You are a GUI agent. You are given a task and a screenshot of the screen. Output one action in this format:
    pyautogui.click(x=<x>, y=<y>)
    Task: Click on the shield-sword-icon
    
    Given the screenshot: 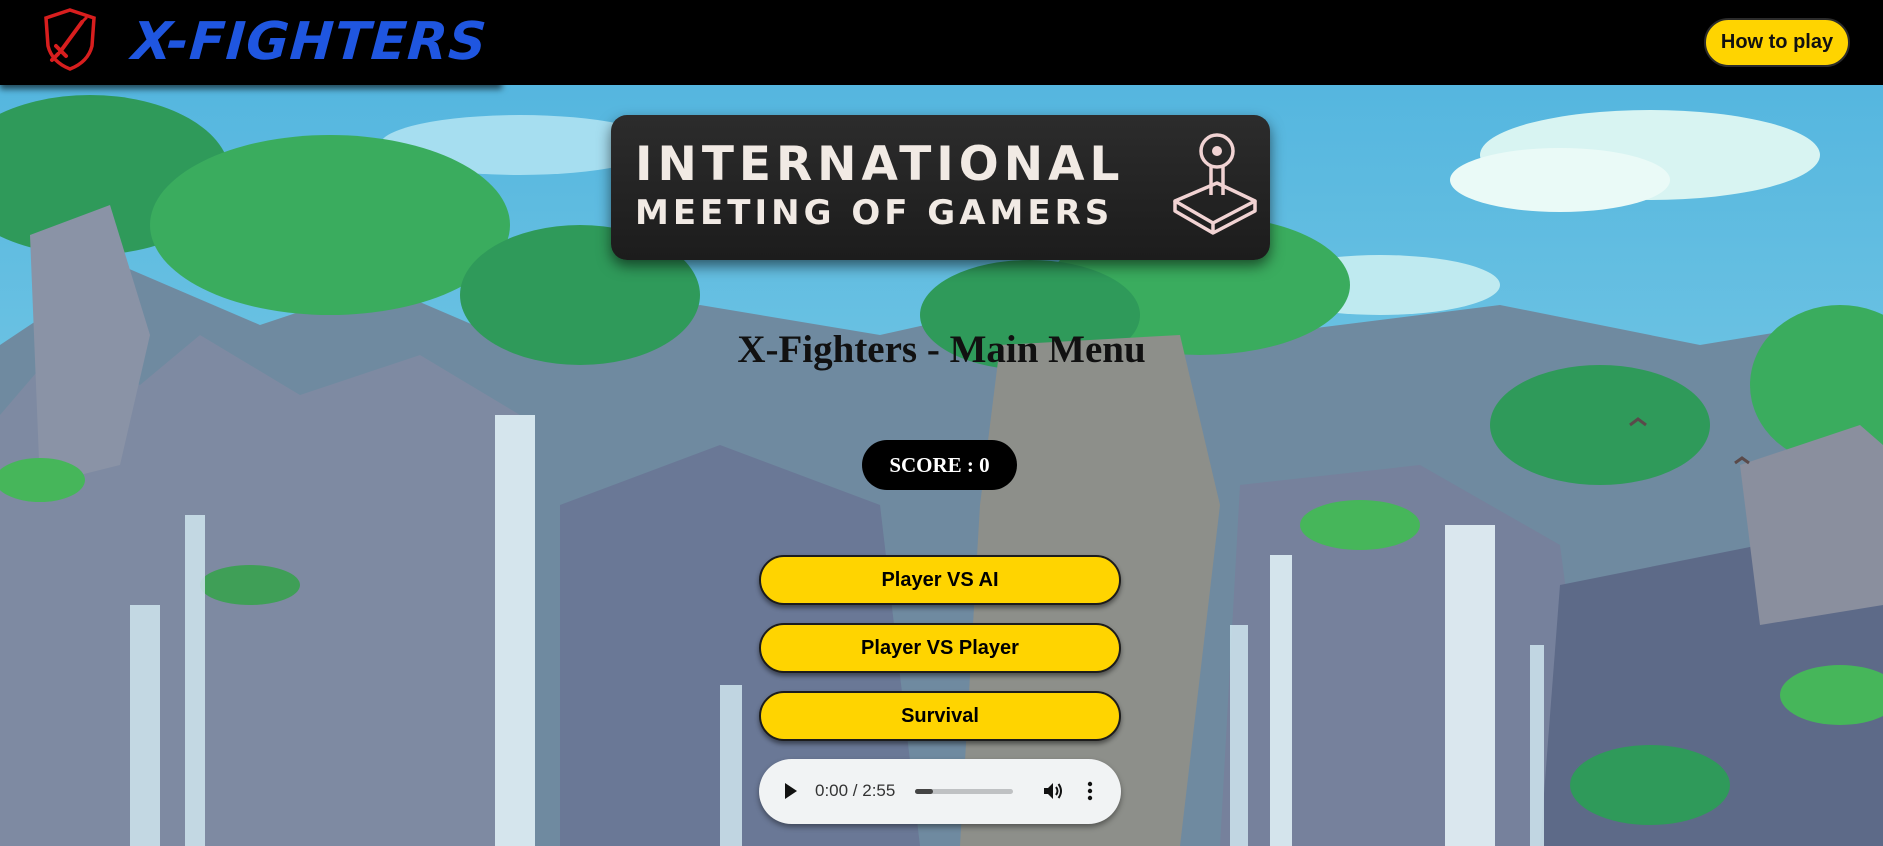 What is the action you would take?
    pyautogui.click(x=70, y=39)
    